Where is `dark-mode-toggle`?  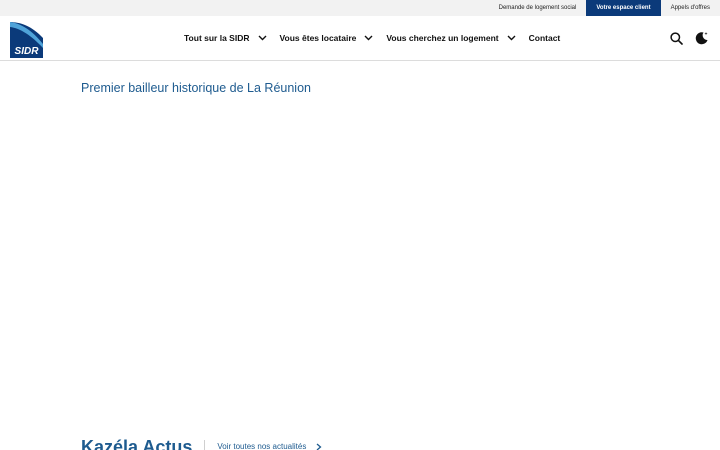
dark-mode-toggle is located at coordinates (702, 38).